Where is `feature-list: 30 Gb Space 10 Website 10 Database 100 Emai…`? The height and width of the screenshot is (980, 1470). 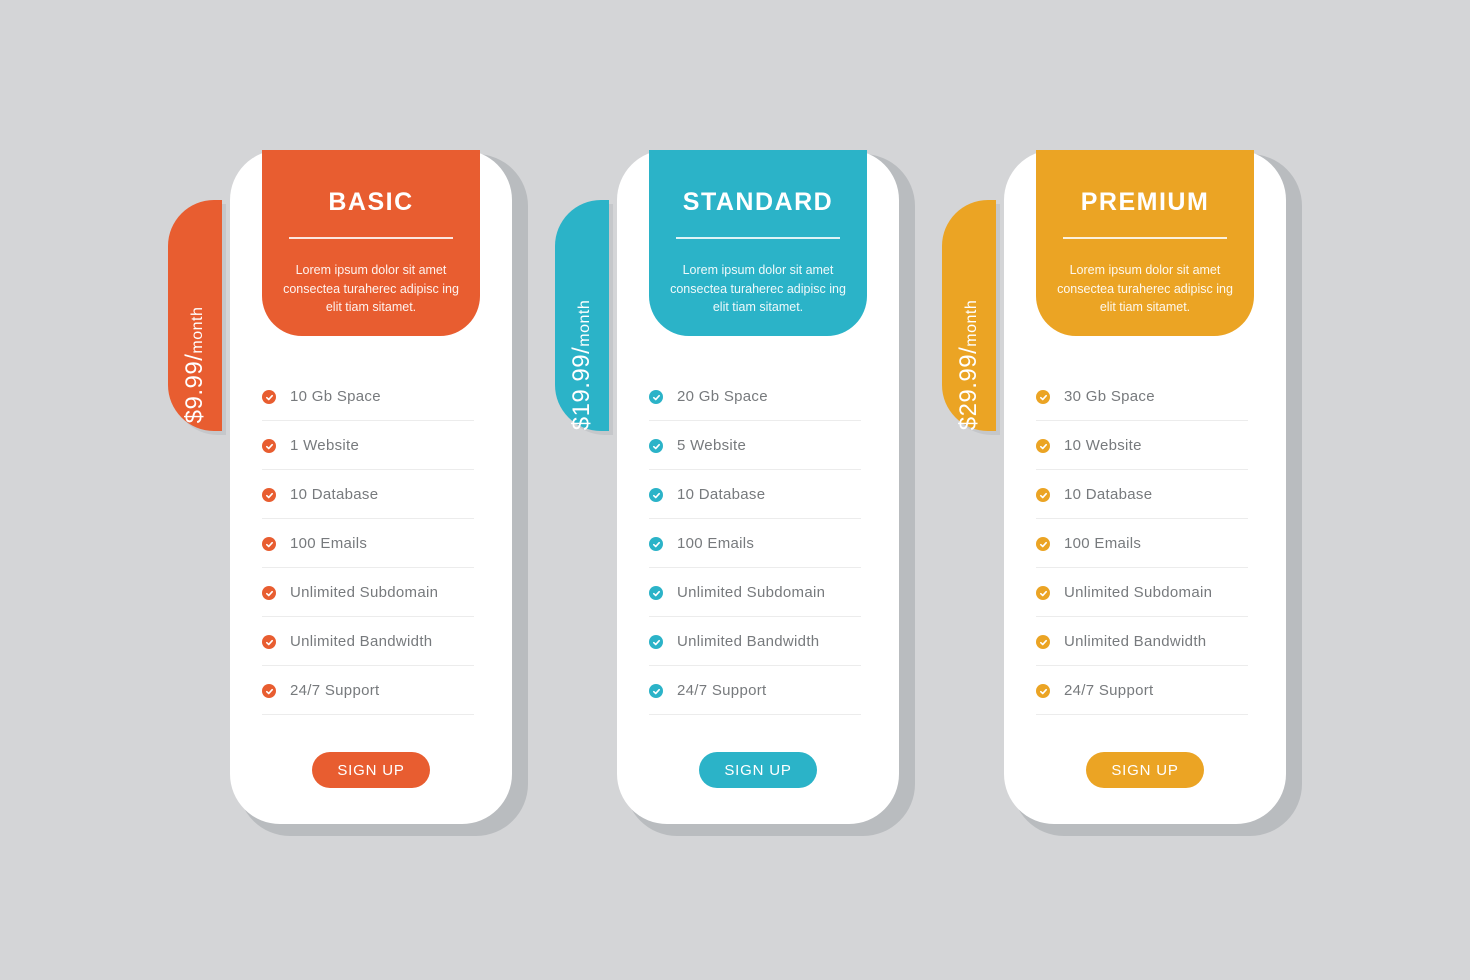
feature-list: 30 Gb Space 10 Website 10 Database 100 Emai… is located at coordinates (1142, 543).